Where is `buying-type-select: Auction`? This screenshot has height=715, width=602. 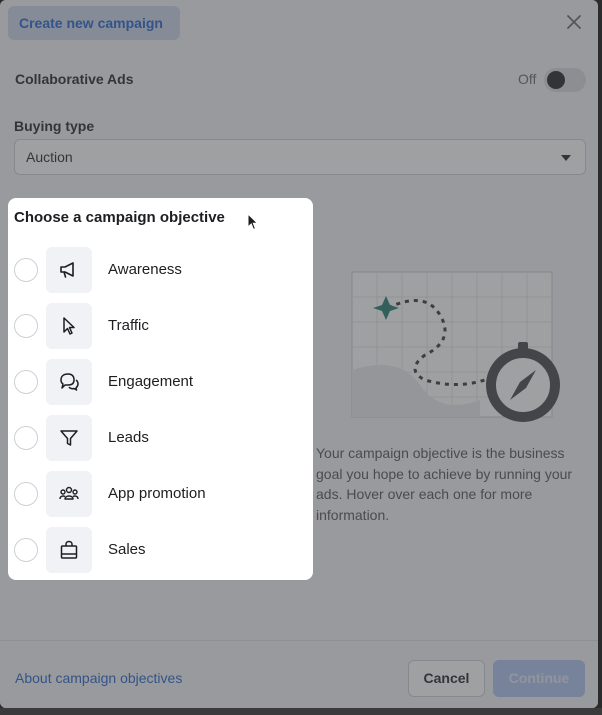 buying-type-select: Auction is located at coordinates (300, 157).